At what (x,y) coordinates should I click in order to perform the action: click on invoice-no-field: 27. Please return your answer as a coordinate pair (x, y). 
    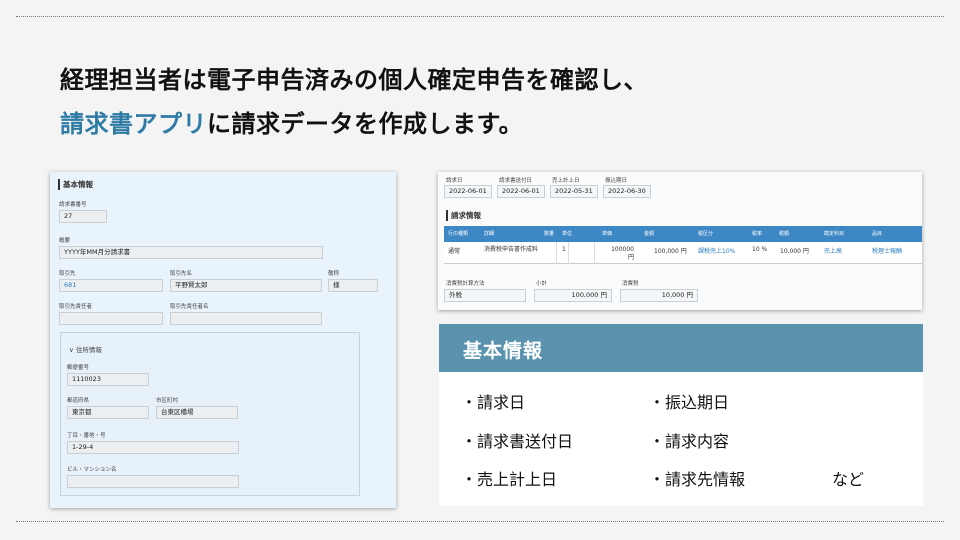
    Looking at the image, I should click on (83, 216).